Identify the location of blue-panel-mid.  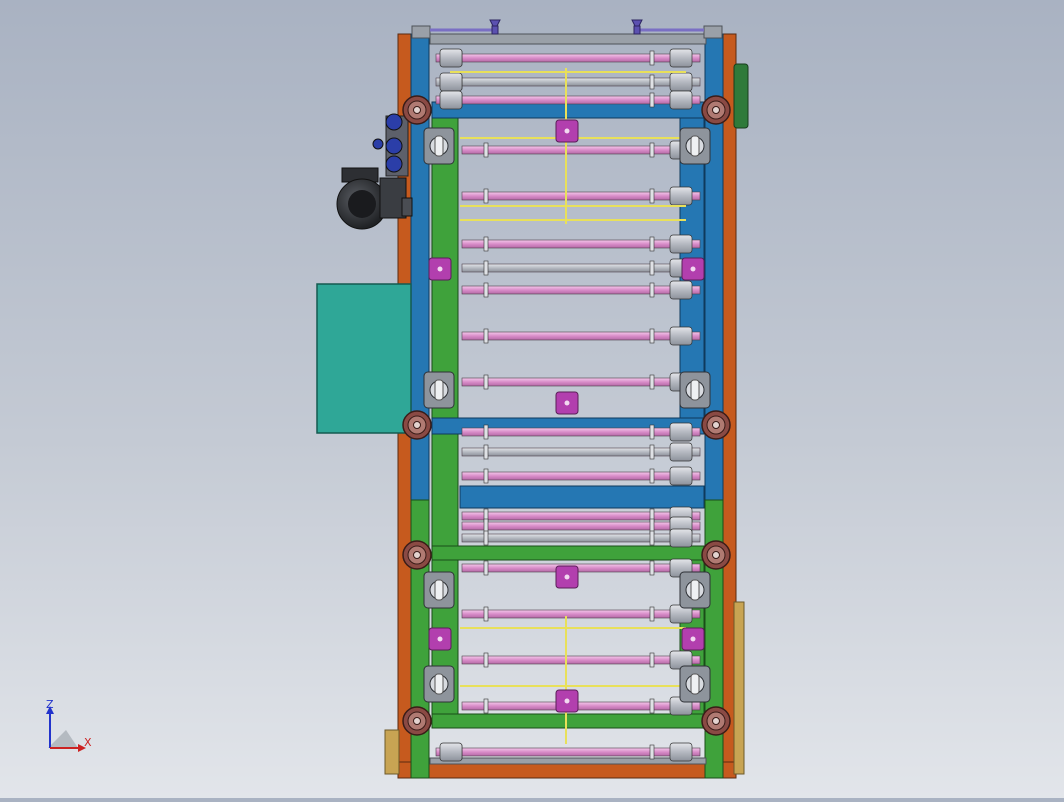
(582, 497).